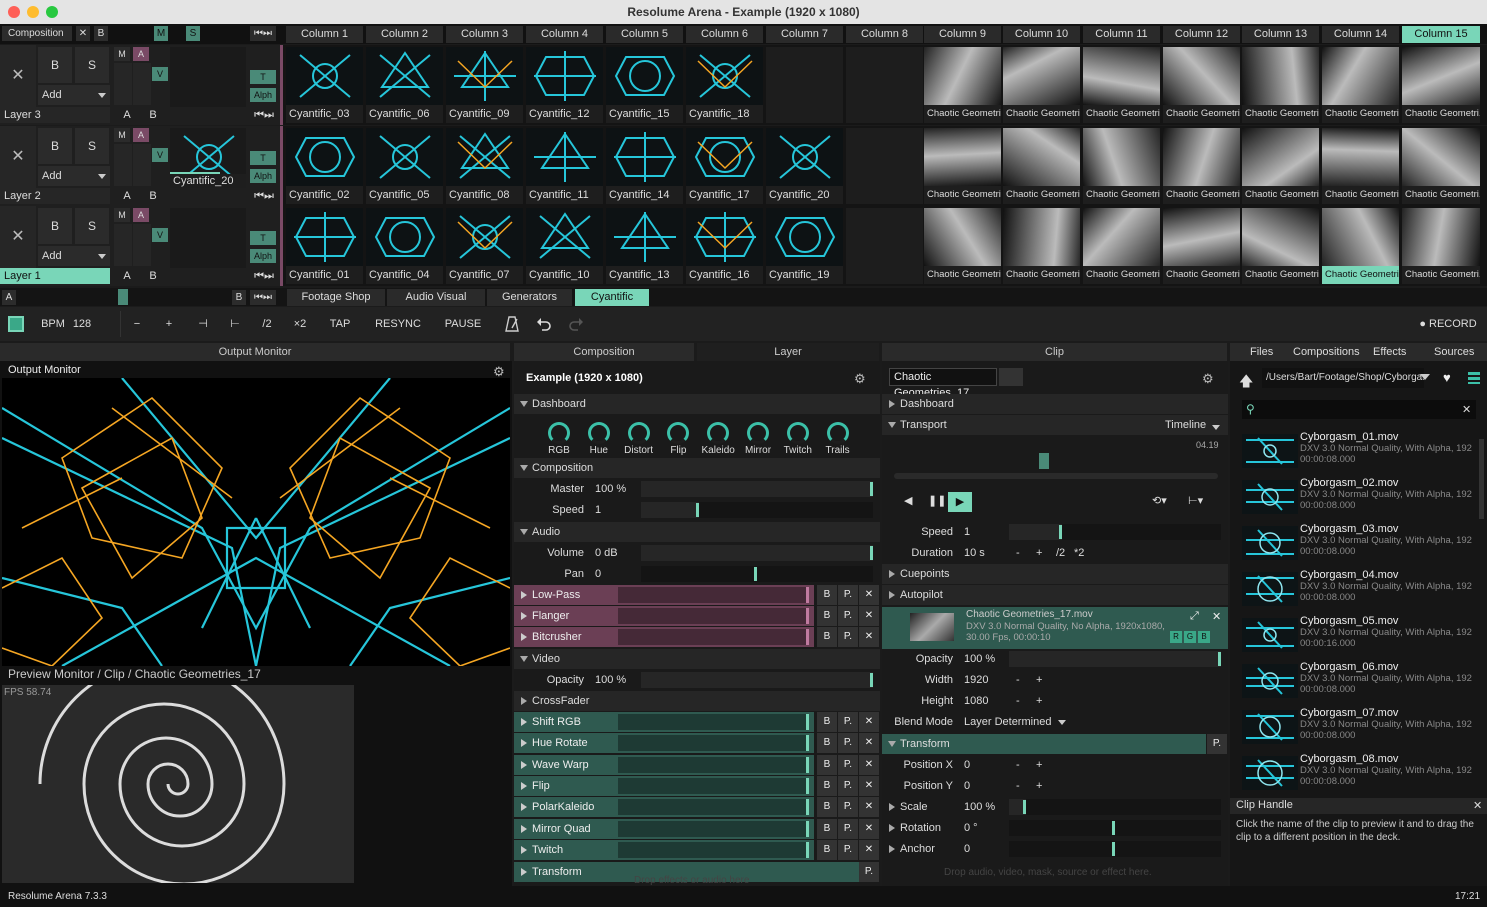  I want to click on clip-rotation-value: 0 °, so click(971, 828).